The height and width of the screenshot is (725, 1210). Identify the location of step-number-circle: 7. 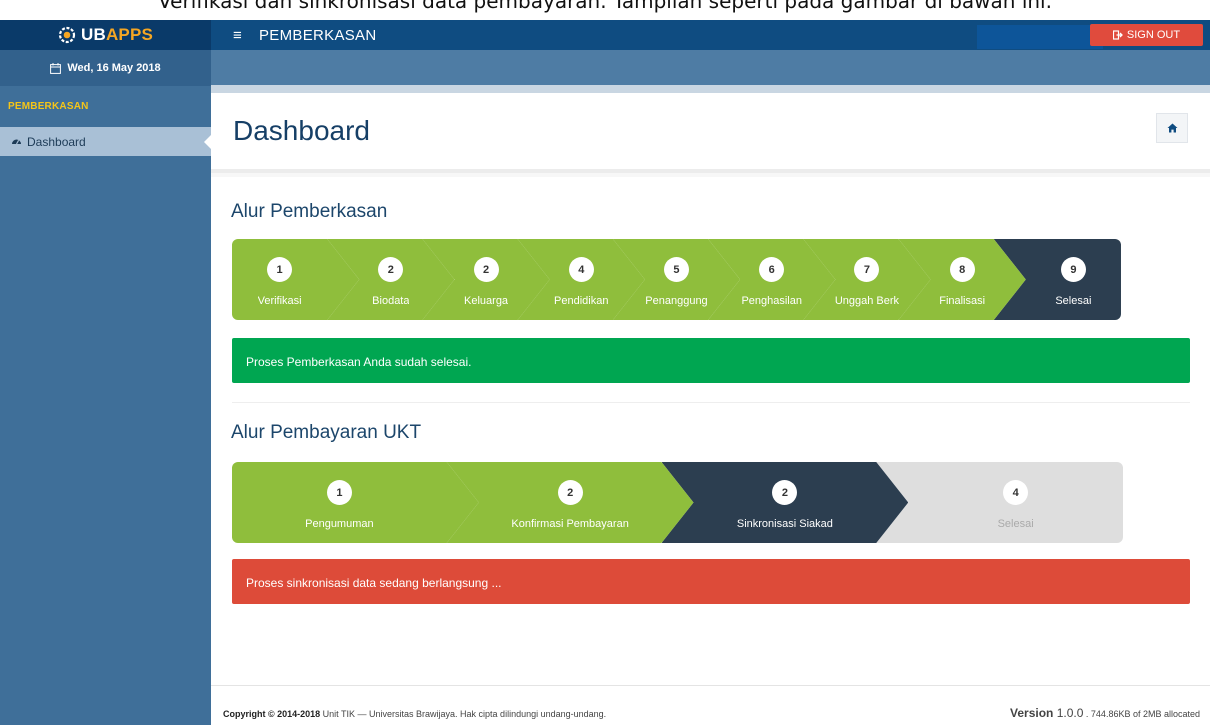
(867, 269).